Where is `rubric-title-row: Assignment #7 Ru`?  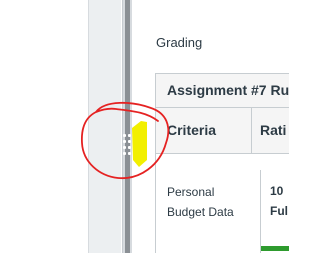 rubric-title-row: Assignment #7 Ru is located at coordinates (222, 91).